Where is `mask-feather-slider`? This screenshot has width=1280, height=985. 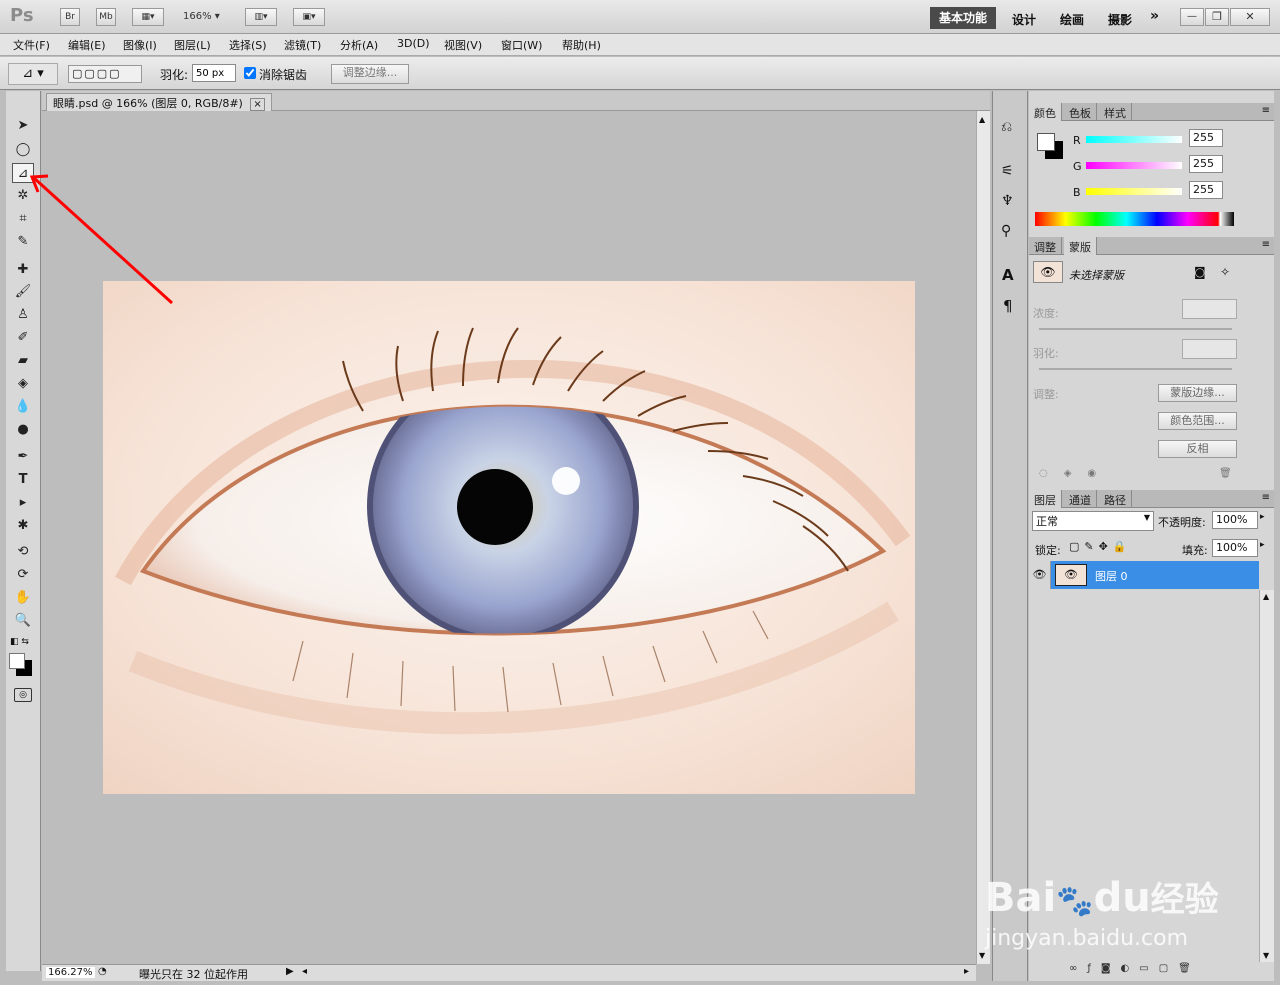 mask-feather-slider is located at coordinates (1135, 369).